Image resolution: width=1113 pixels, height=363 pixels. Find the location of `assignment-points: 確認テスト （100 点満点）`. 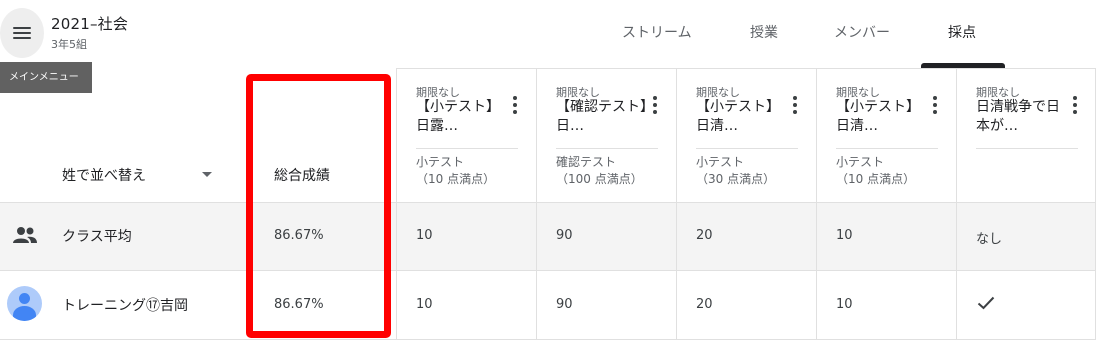

assignment-points: 確認テスト （100 点満点） is located at coordinates (599, 171).